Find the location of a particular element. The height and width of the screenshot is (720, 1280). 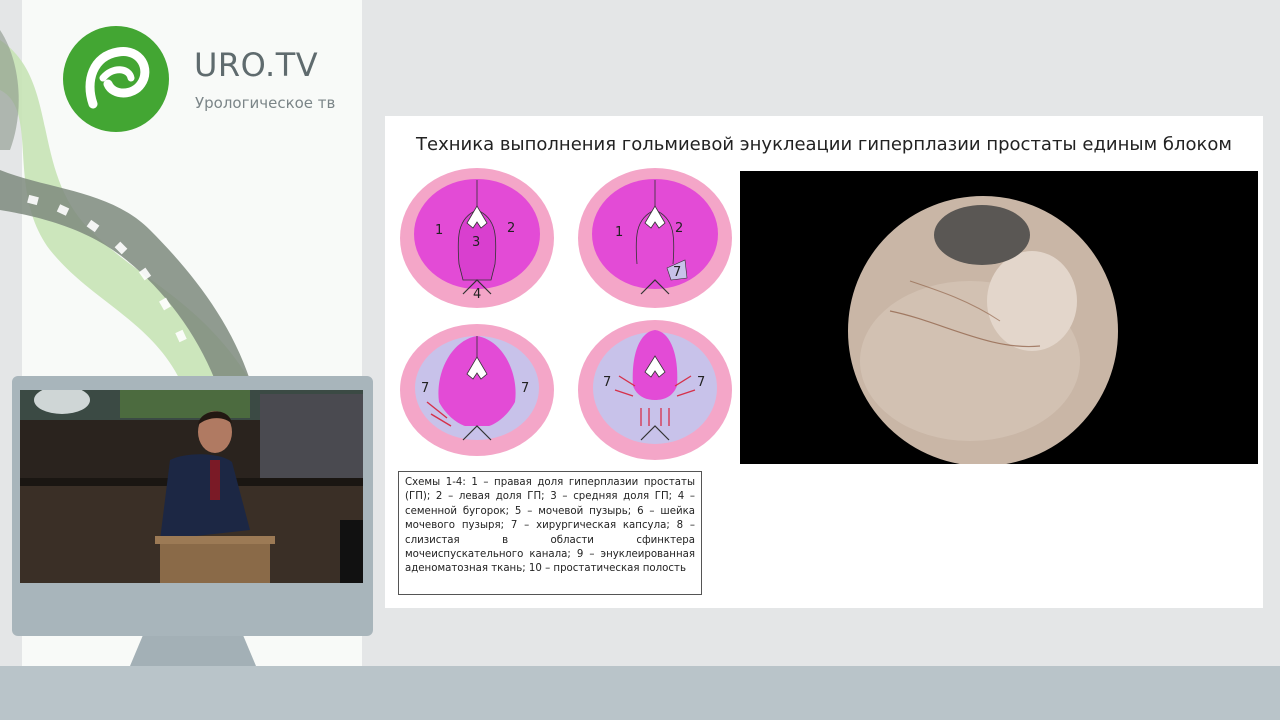

diagram-2-label-2: 2 is located at coordinates (679, 228).